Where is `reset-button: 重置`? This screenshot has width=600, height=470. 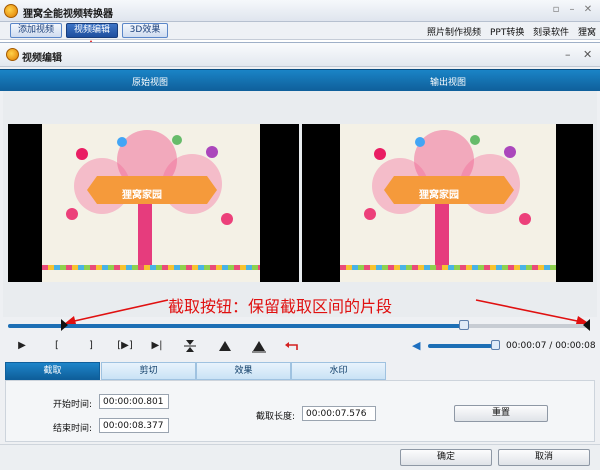
reset-button: 重置 is located at coordinates (501, 413).